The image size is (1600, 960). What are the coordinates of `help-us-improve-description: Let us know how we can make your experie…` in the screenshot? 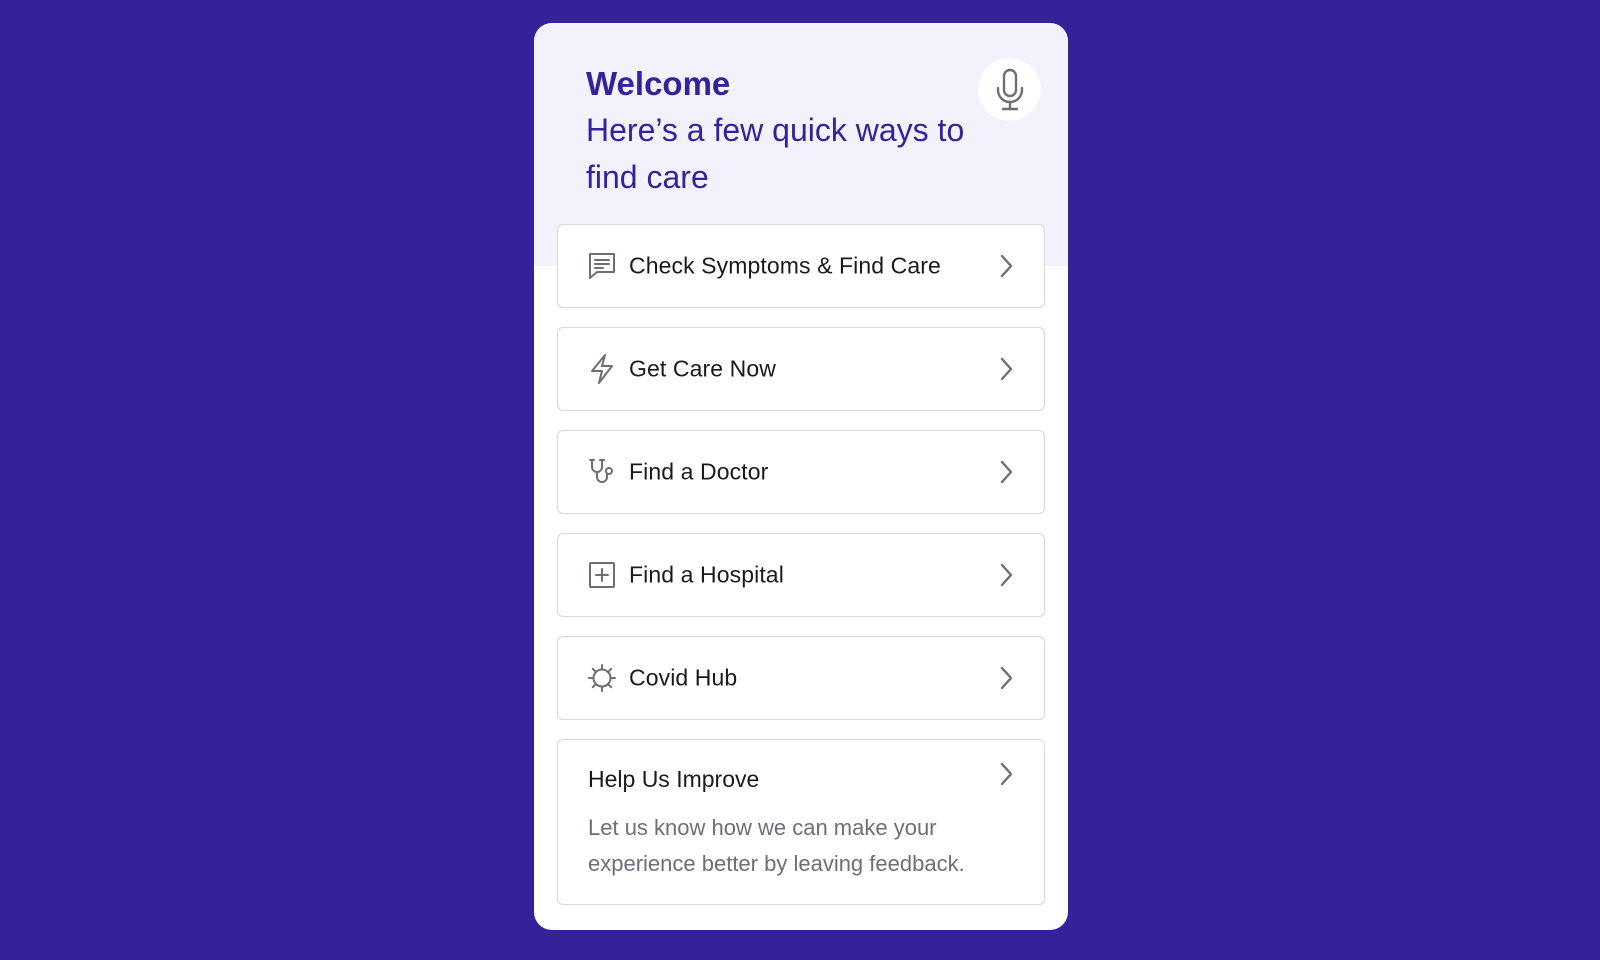 It's located at (776, 845).